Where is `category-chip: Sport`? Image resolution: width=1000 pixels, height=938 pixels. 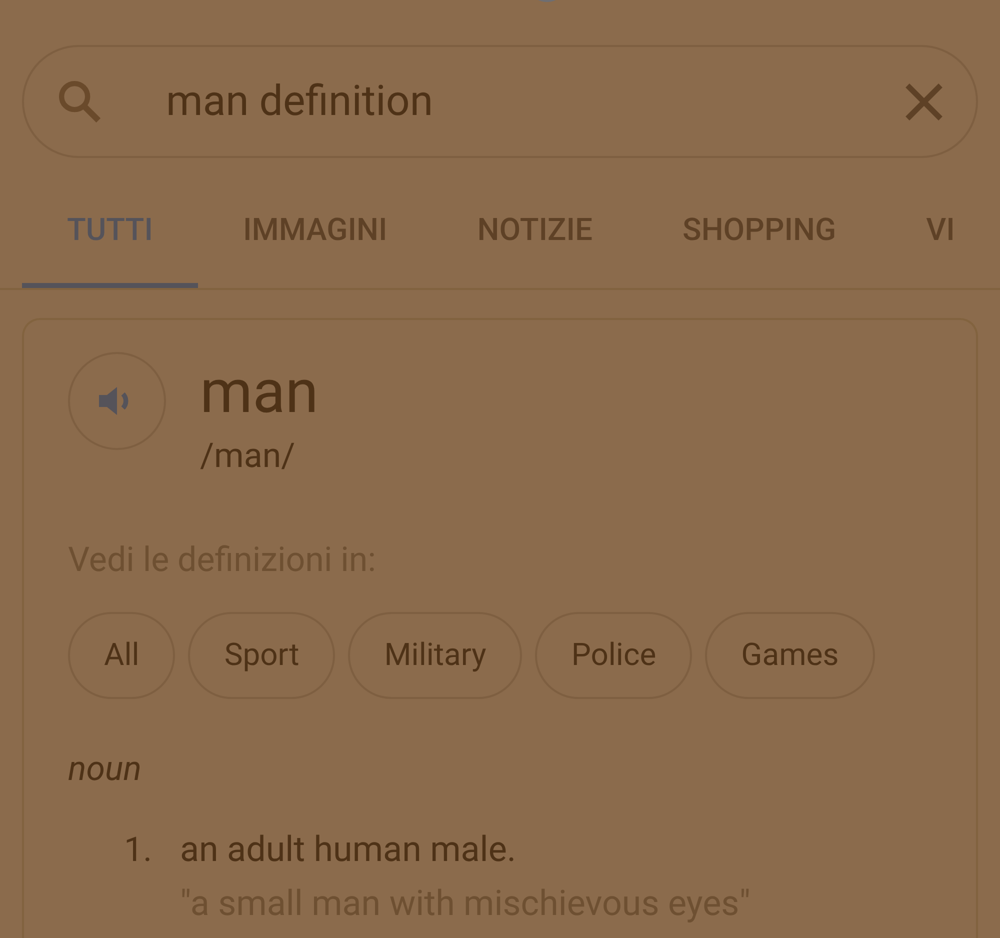 category-chip: Sport is located at coordinates (262, 655).